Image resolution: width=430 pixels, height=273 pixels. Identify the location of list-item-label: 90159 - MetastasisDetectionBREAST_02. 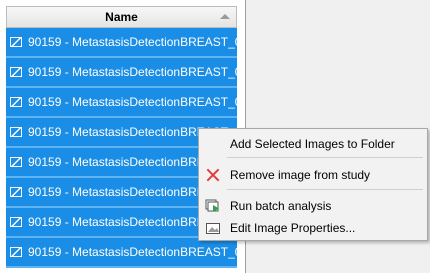
(132, 72).